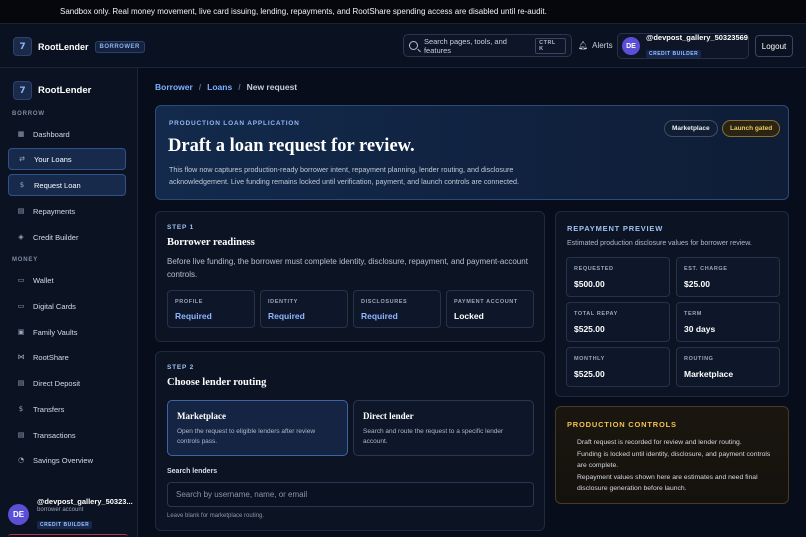 This screenshot has width=806, height=537. What do you see at coordinates (22, 46) in the screenshot?
I see `logo-icon: 7` at bounding box center [22, 46].